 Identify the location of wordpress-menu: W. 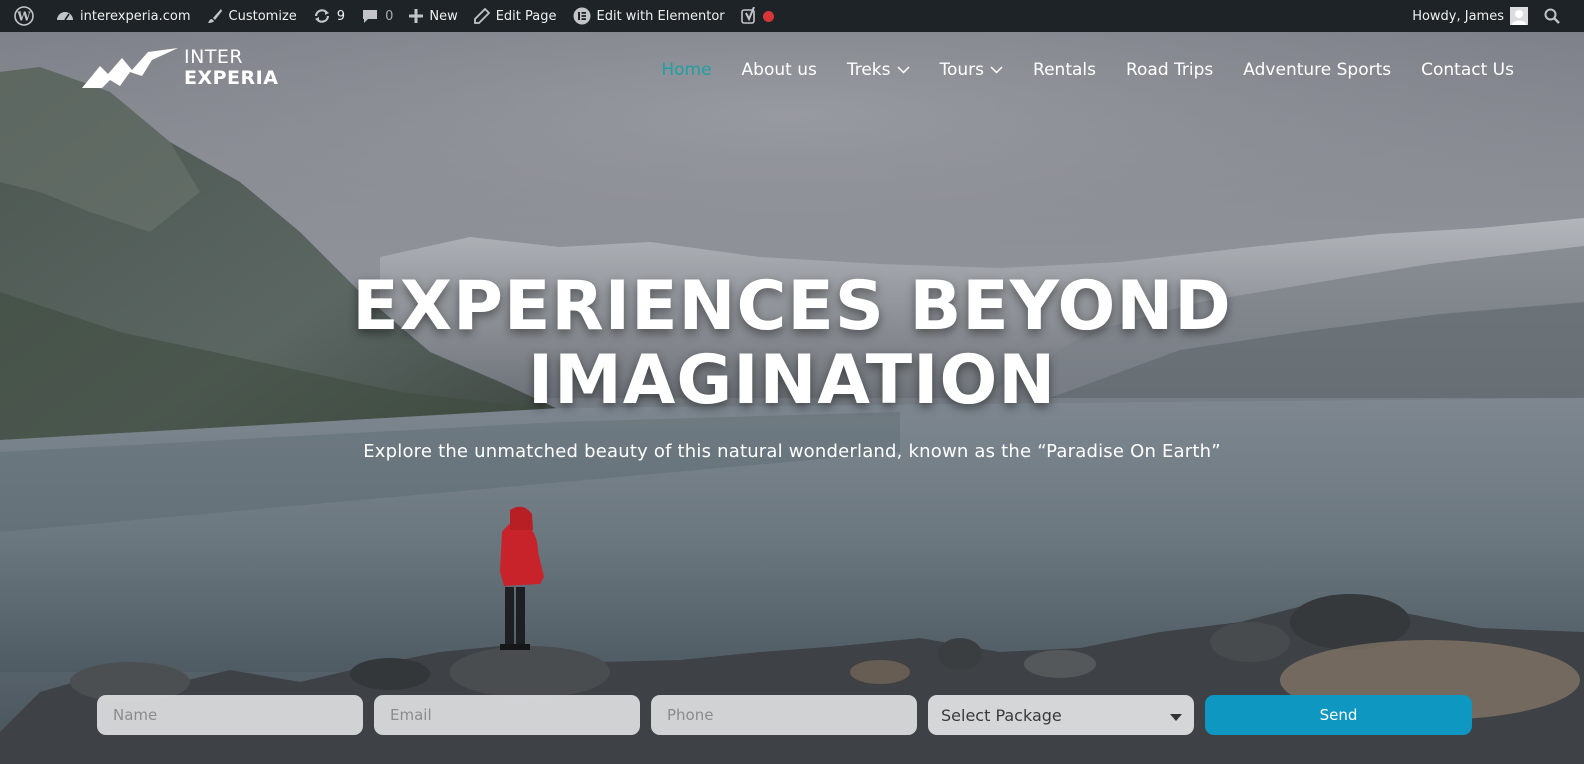
(27, 16).